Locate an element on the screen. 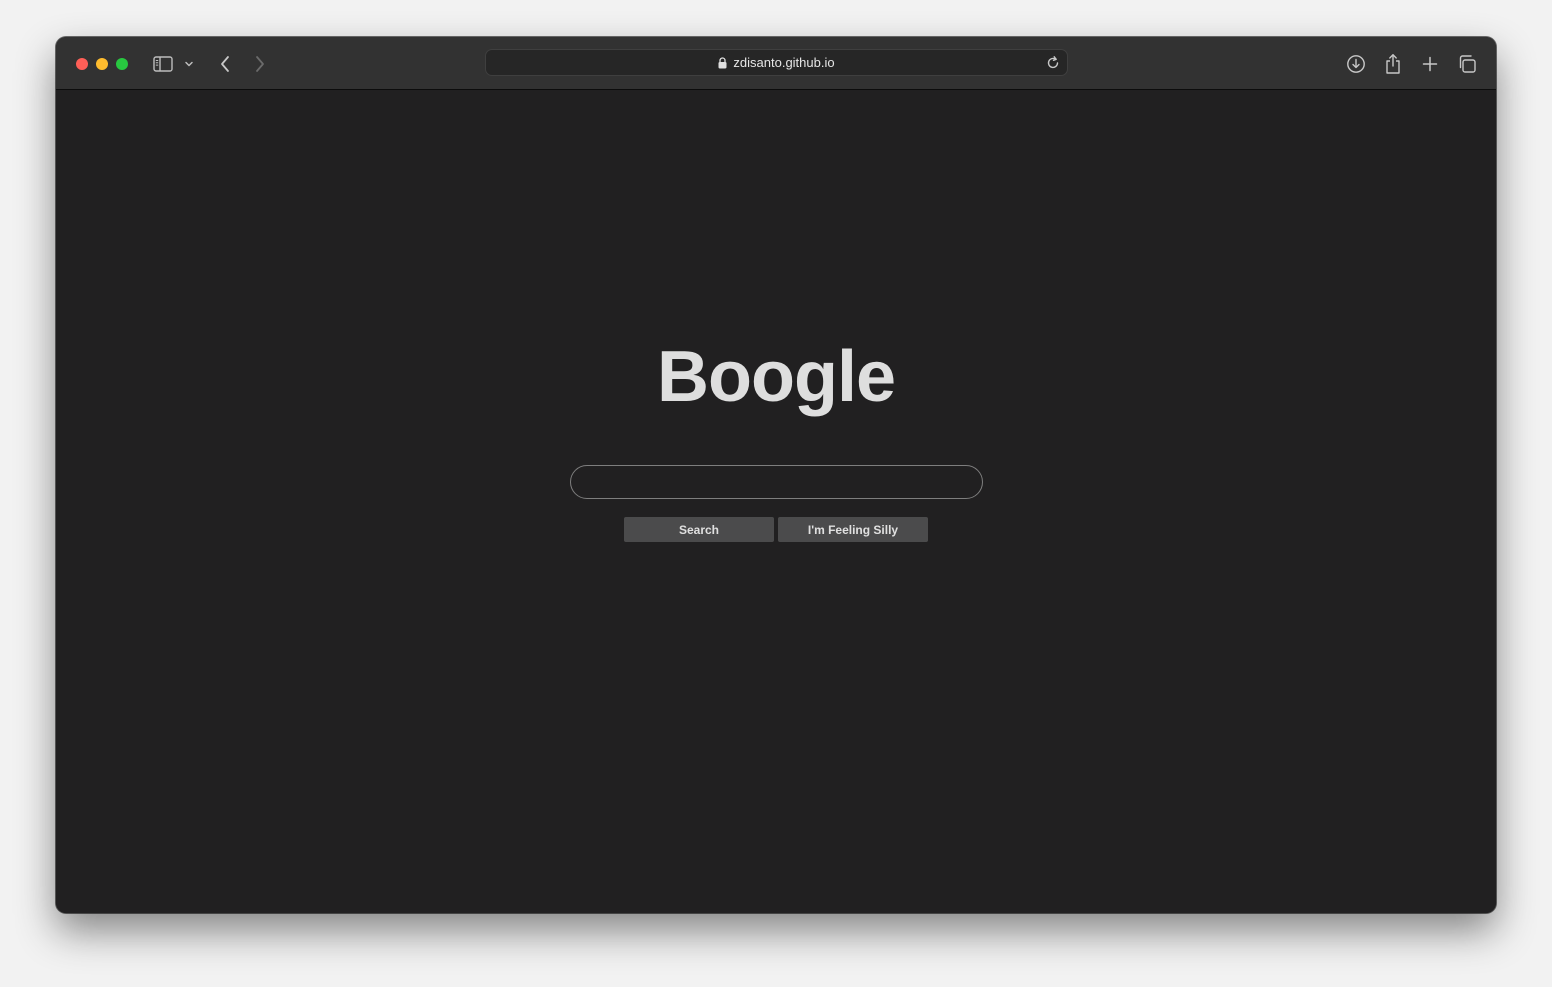 The width and height of the screenshot is (1552, 987). browser-toolbar: zdisanto.github.io is located at coordinates (776, 63).